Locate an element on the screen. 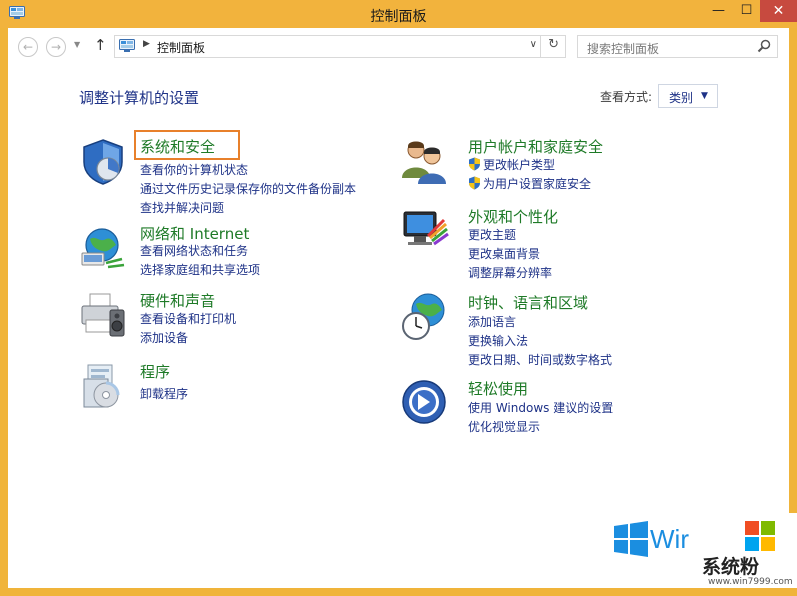 This screenshot has width=797, height=596. link-family-safety-text: 为用户设置家庭安全 is located at coordinates (537, 184).